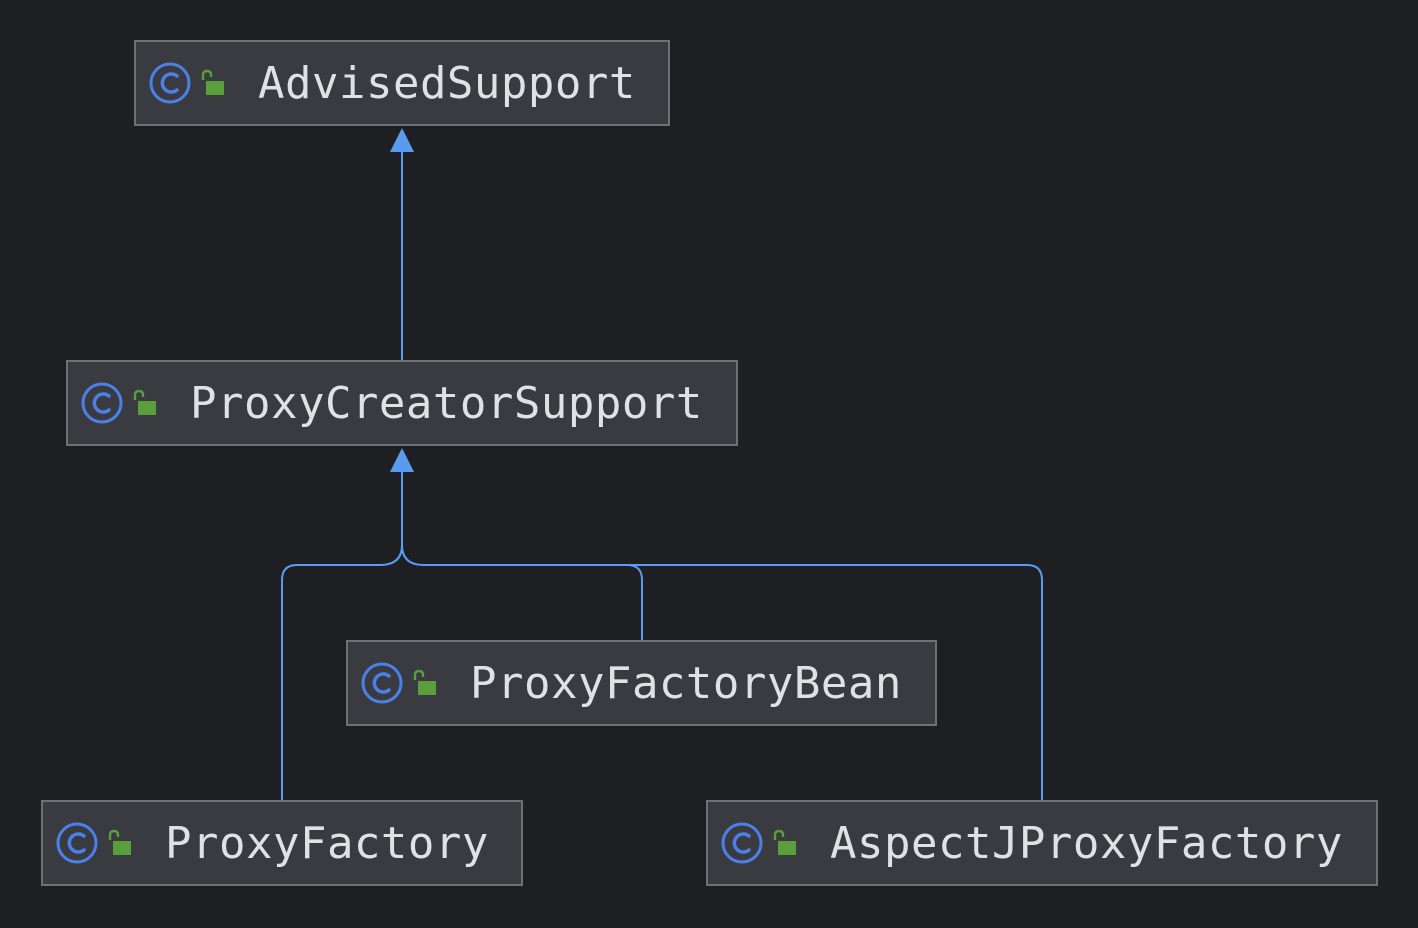 This screenshot has height=928, width=1418. What do you see at coordinates (447, 83) in the screenshot?
I see `class-name-label: AdvisedSupport` at bounding box center [447, 83].